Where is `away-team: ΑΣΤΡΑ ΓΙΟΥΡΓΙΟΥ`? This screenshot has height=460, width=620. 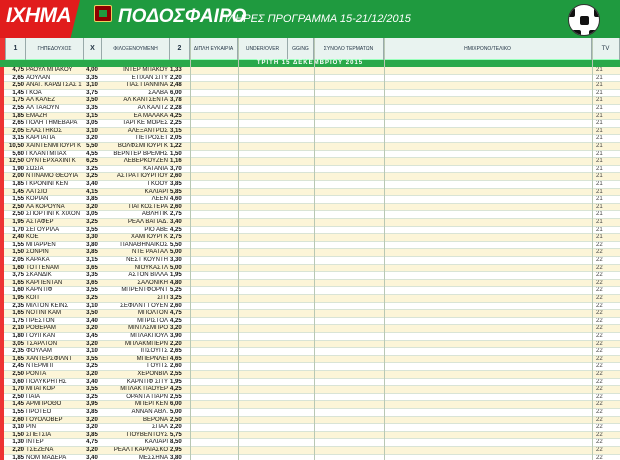
away-team: ΑΣΤΡΑ ΓΙΟΥΡΓΙΟΥ is located at coordinates (142, 176).